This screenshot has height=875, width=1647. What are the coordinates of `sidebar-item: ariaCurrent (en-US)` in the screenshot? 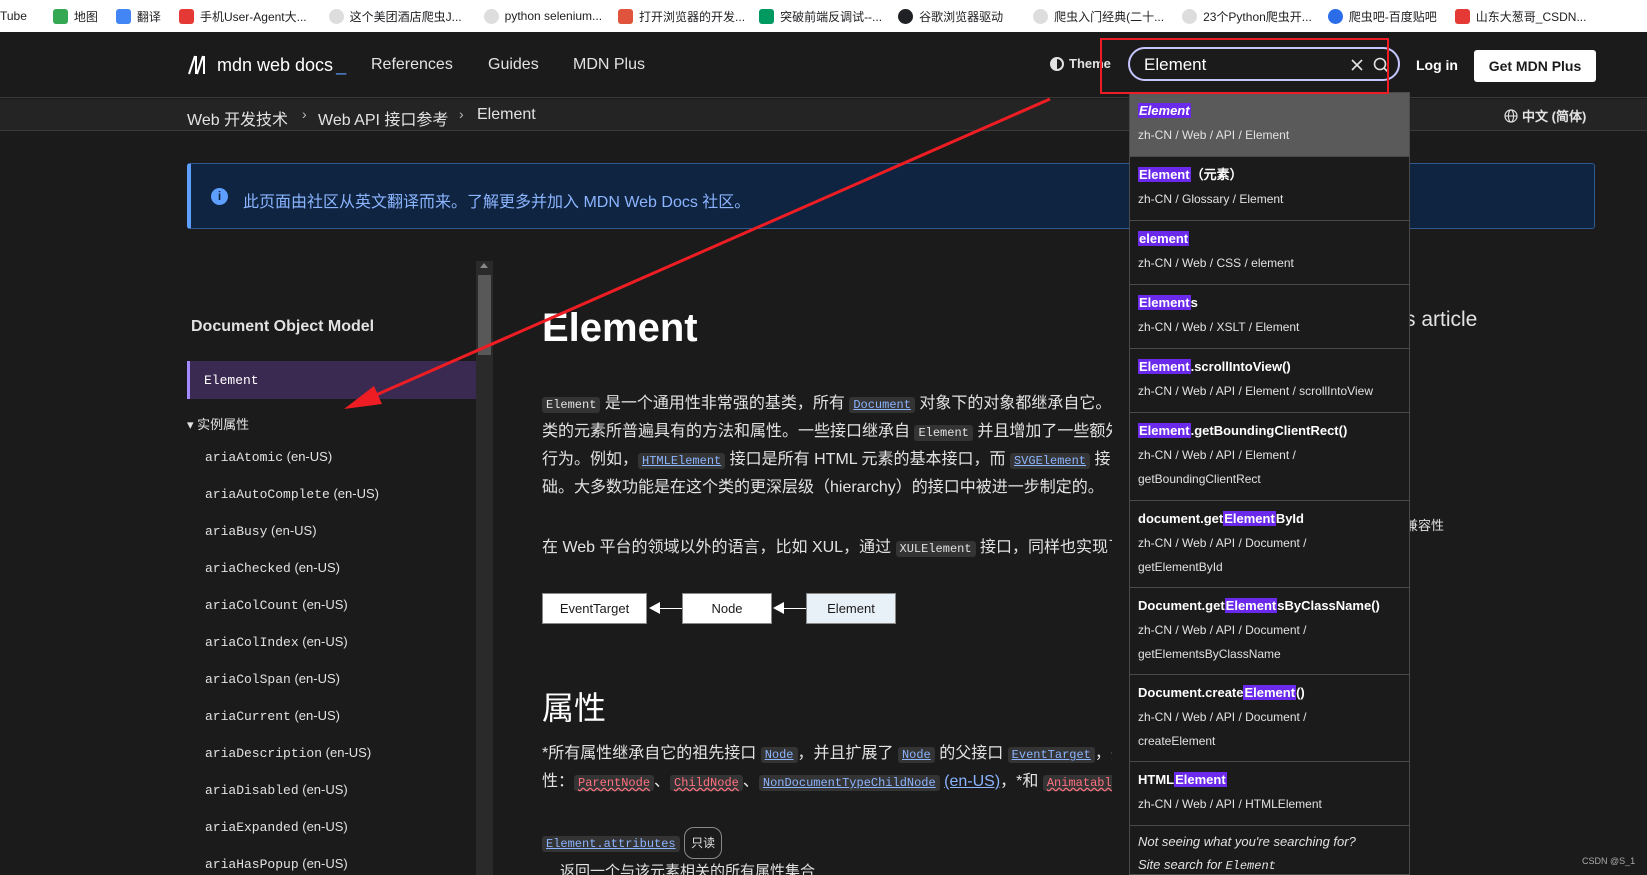 It's located at (272, 716).